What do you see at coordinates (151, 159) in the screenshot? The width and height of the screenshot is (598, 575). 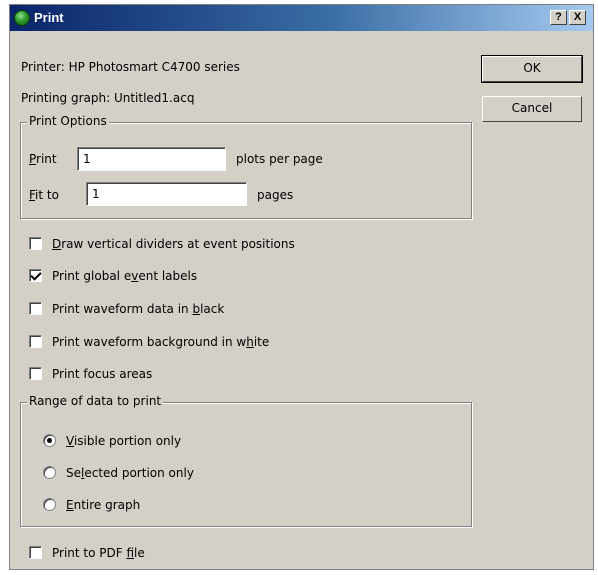 I see `plots-per-page-input: 1` at bounding box center [151, 159].